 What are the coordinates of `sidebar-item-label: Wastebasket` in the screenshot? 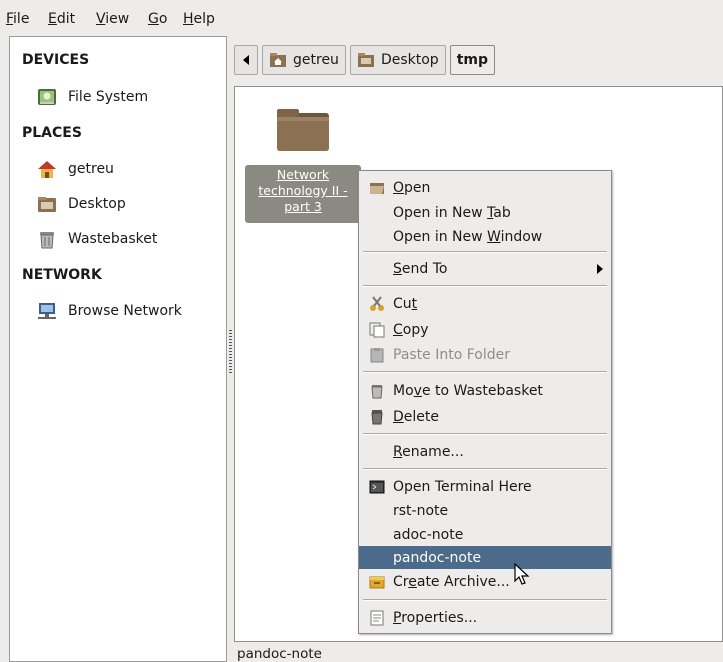 It's located at (113, 239).